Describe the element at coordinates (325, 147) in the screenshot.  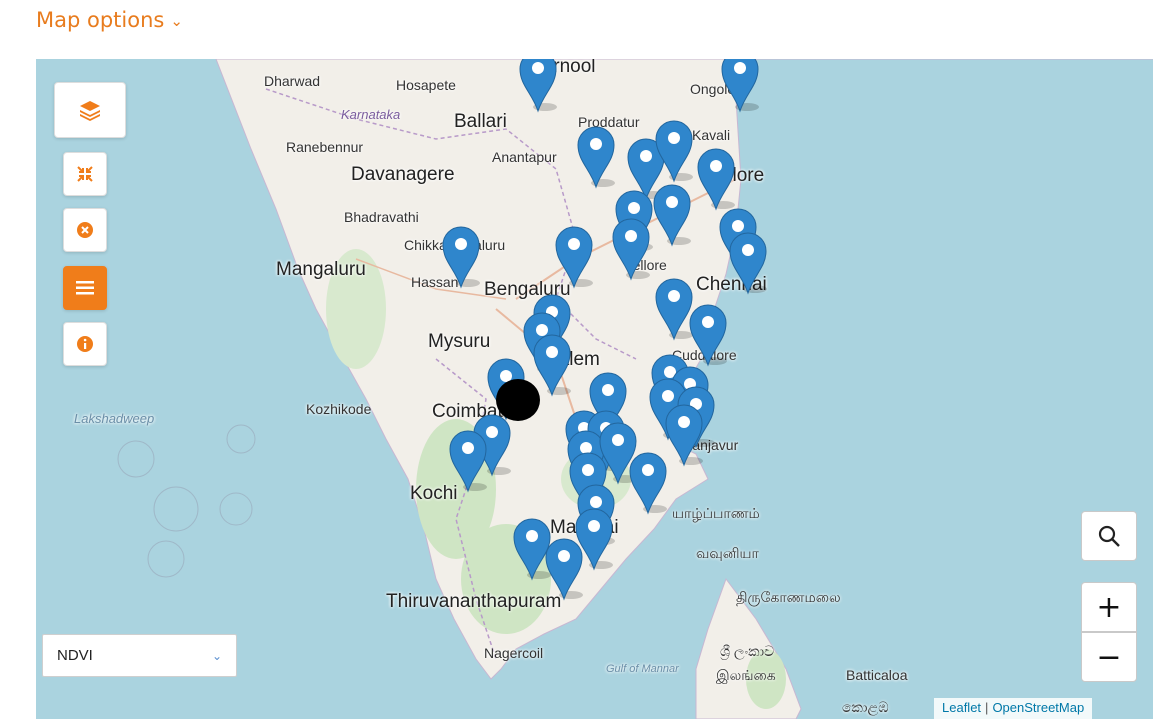
I see `place-label: Ranebennur` at that location.